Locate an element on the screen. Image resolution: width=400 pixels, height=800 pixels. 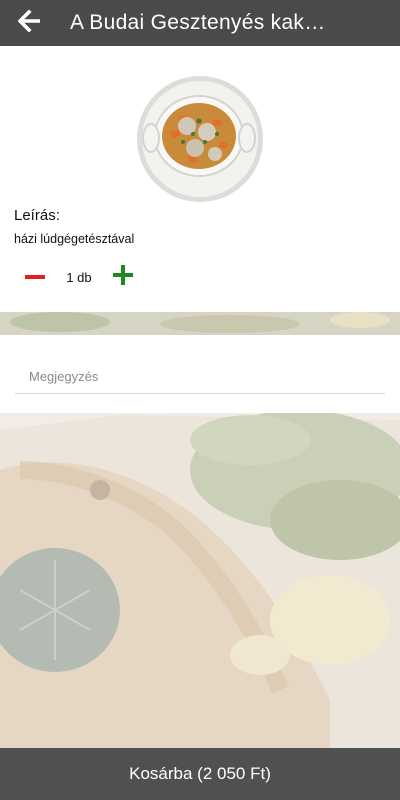
arrow-left-icon is located at coordinates (29, 22).